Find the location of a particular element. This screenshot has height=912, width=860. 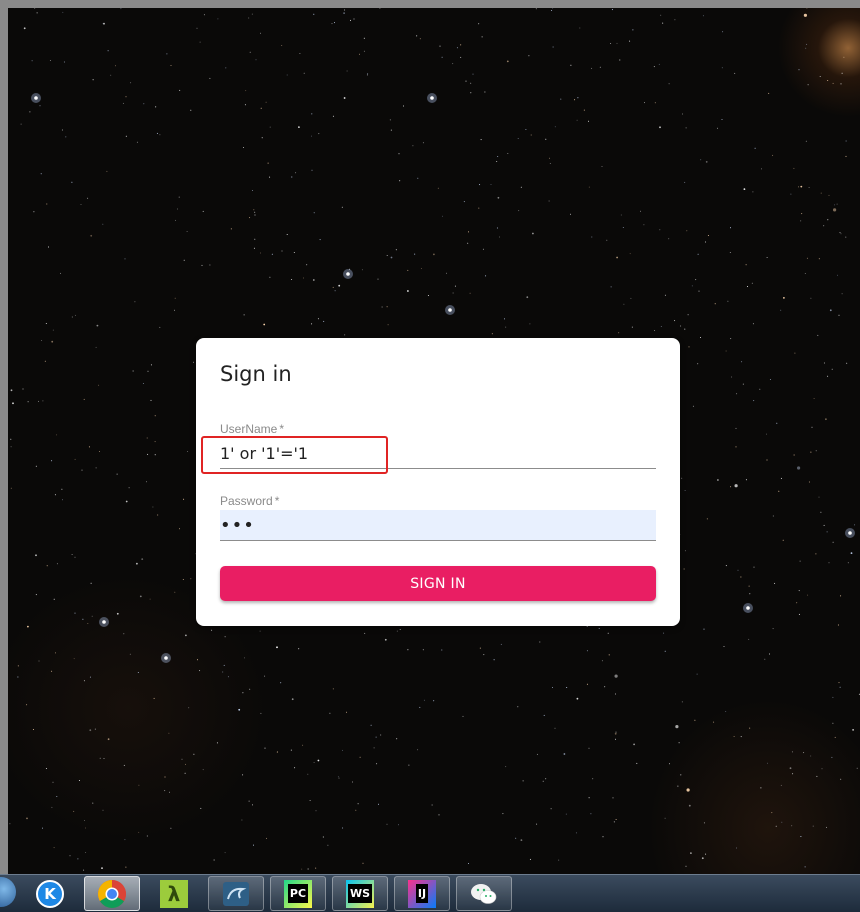

intellij-idea-icon: IJ is located at coordinates (422, 893).